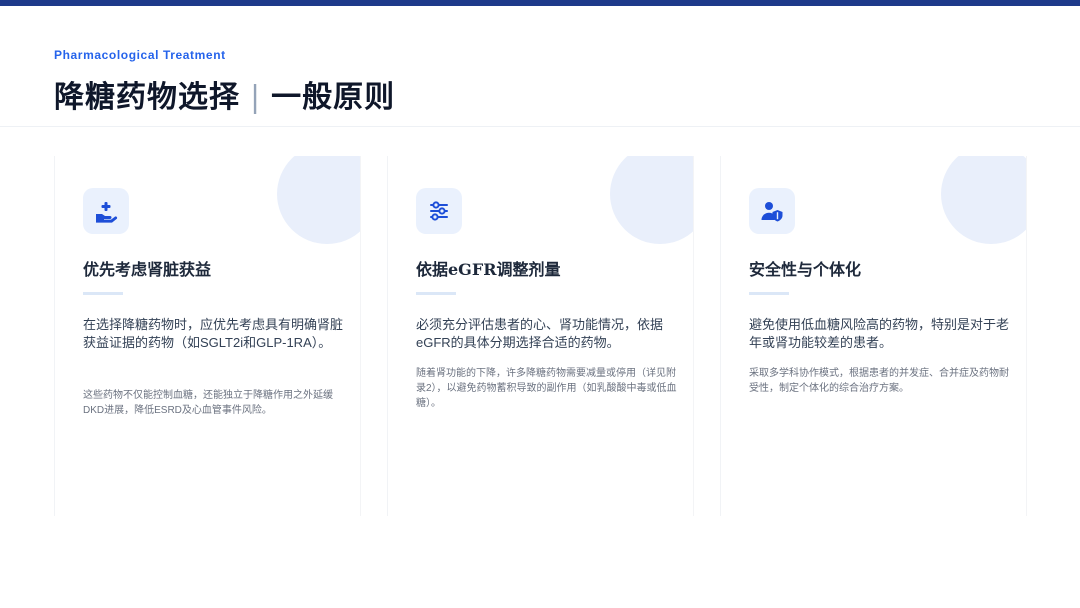 Image resolution: width=1080 pixels, height=608 pixels. Describe the element at coordinates (805, 269) in the screenshot. I see `card-title: 安全性与个体化` at that location.